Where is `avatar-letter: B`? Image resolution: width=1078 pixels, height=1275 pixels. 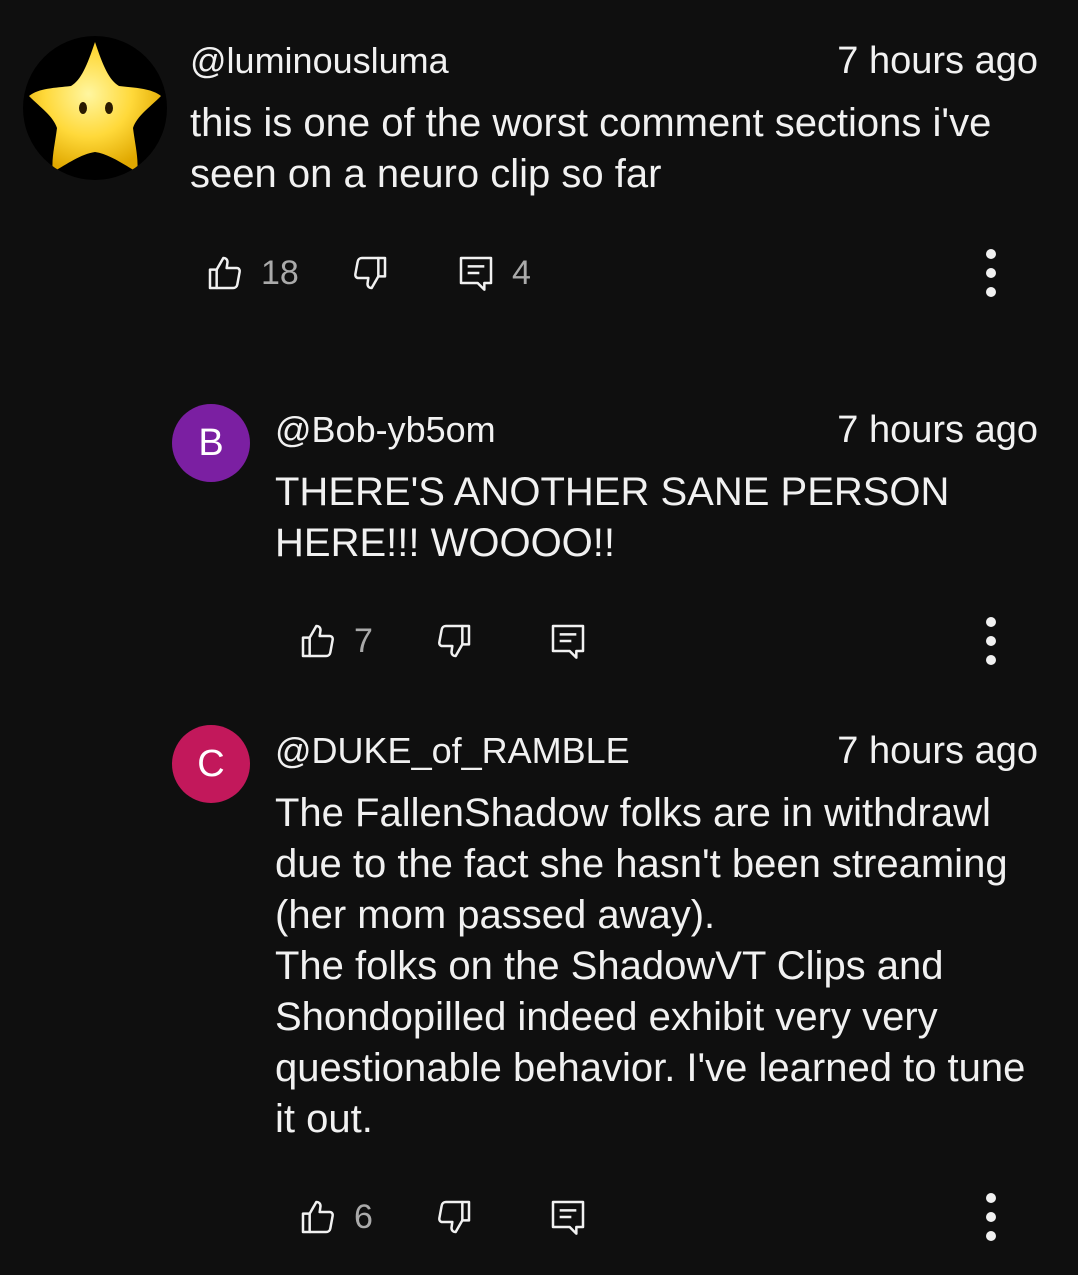
avatar-letter: B is located at coordinates (211, 442).